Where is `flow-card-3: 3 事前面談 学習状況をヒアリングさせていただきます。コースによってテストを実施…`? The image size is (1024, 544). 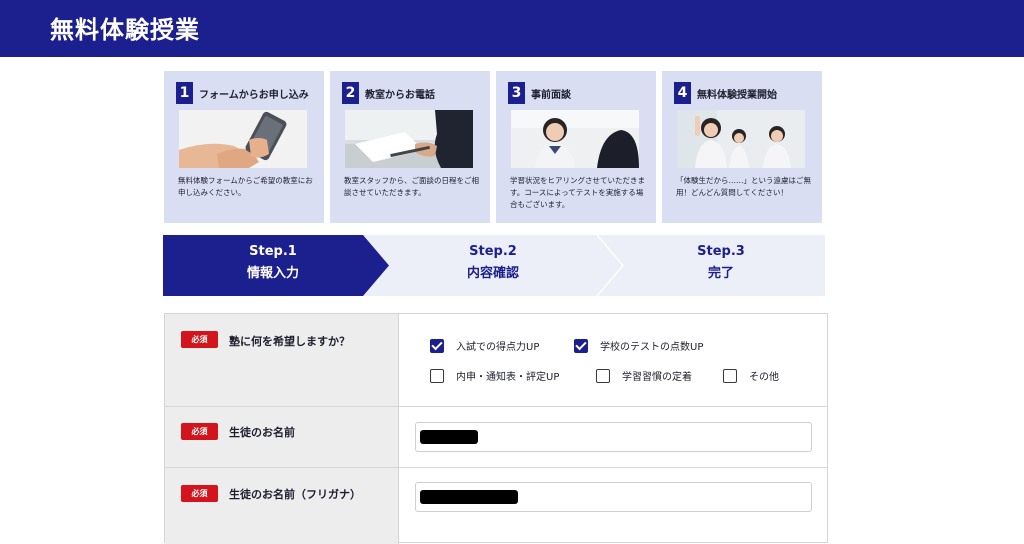 flow-card-3: 3 事前面談 学習状況をヒアリングさせていただきます。コースによってテストを実施… is located at coordinates (576, 147).